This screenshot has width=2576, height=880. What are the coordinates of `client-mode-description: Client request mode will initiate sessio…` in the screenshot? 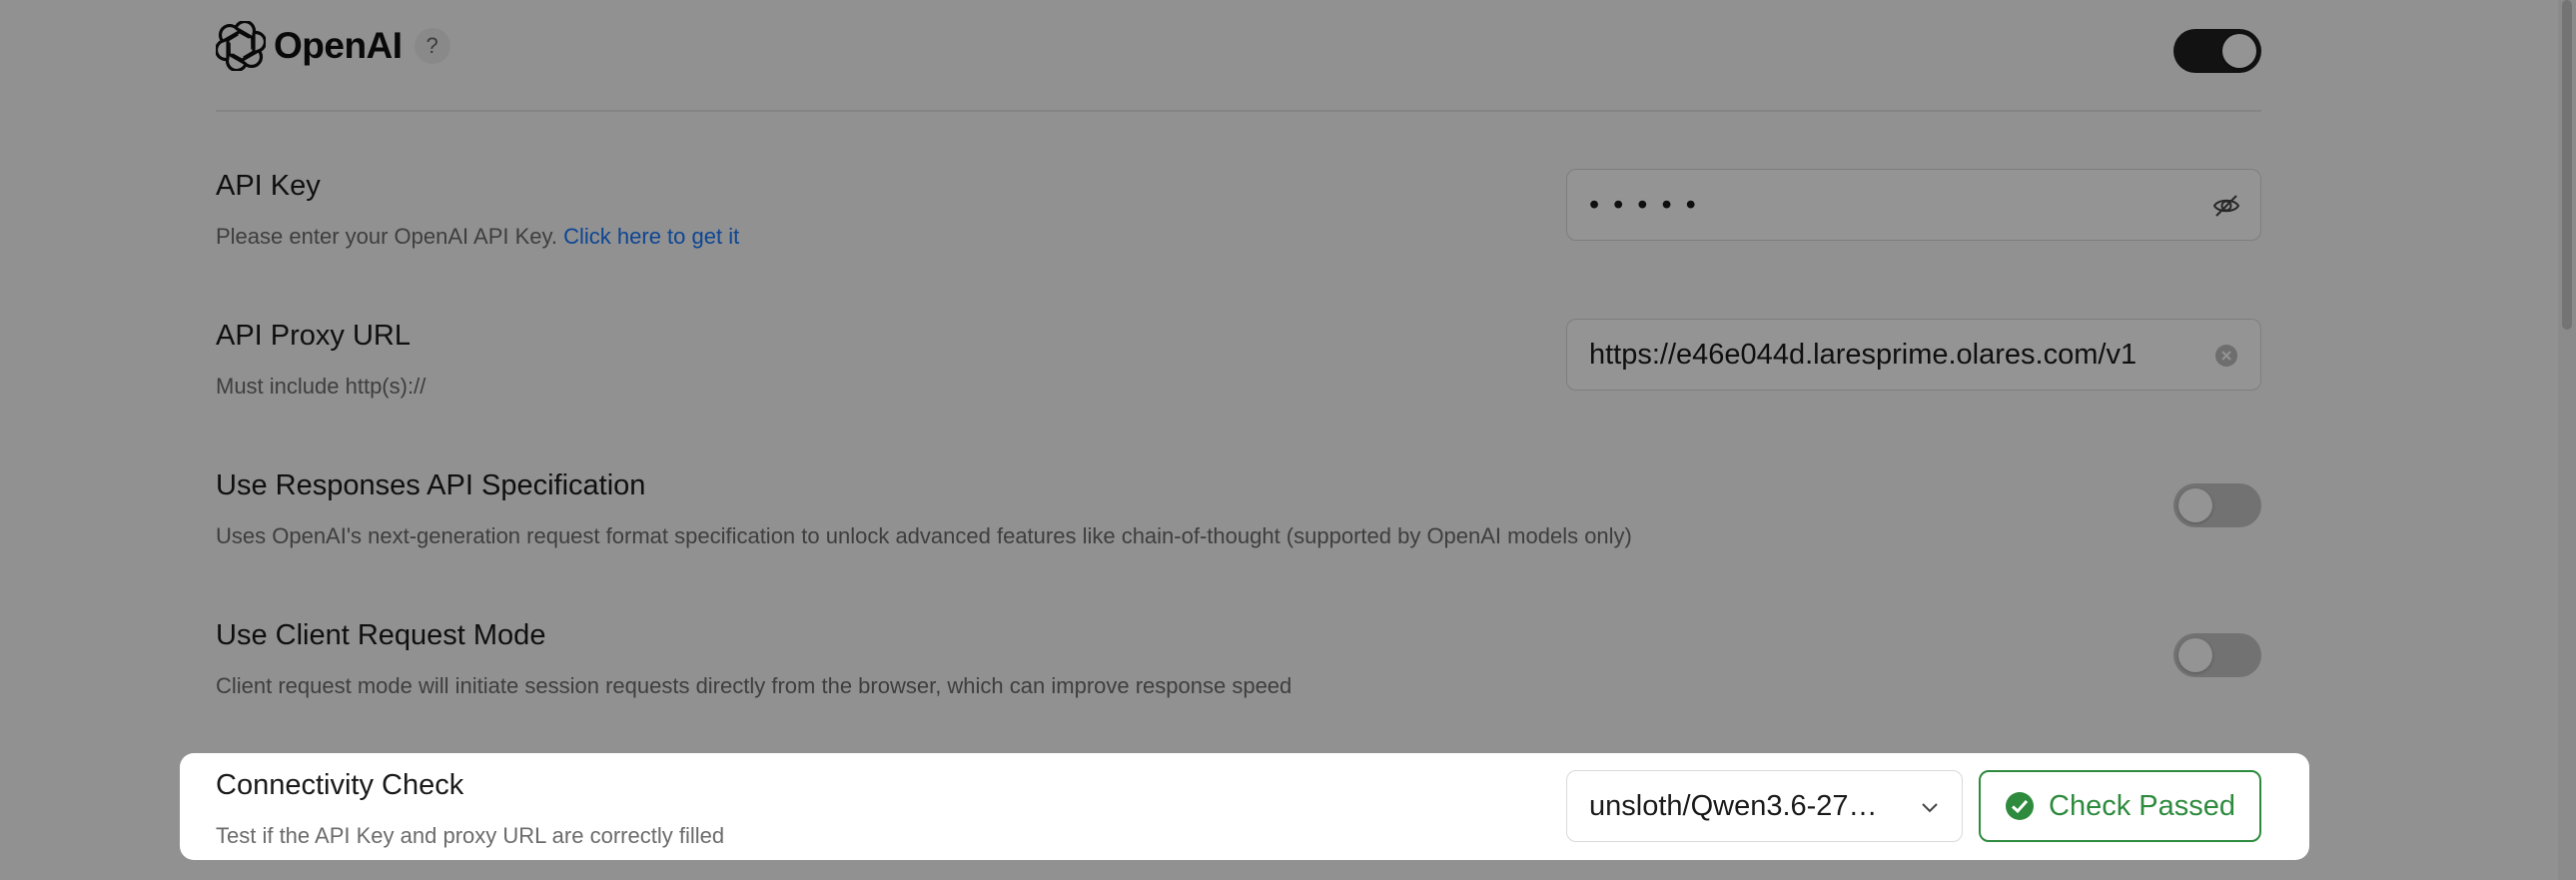 It's located at (754, 685).